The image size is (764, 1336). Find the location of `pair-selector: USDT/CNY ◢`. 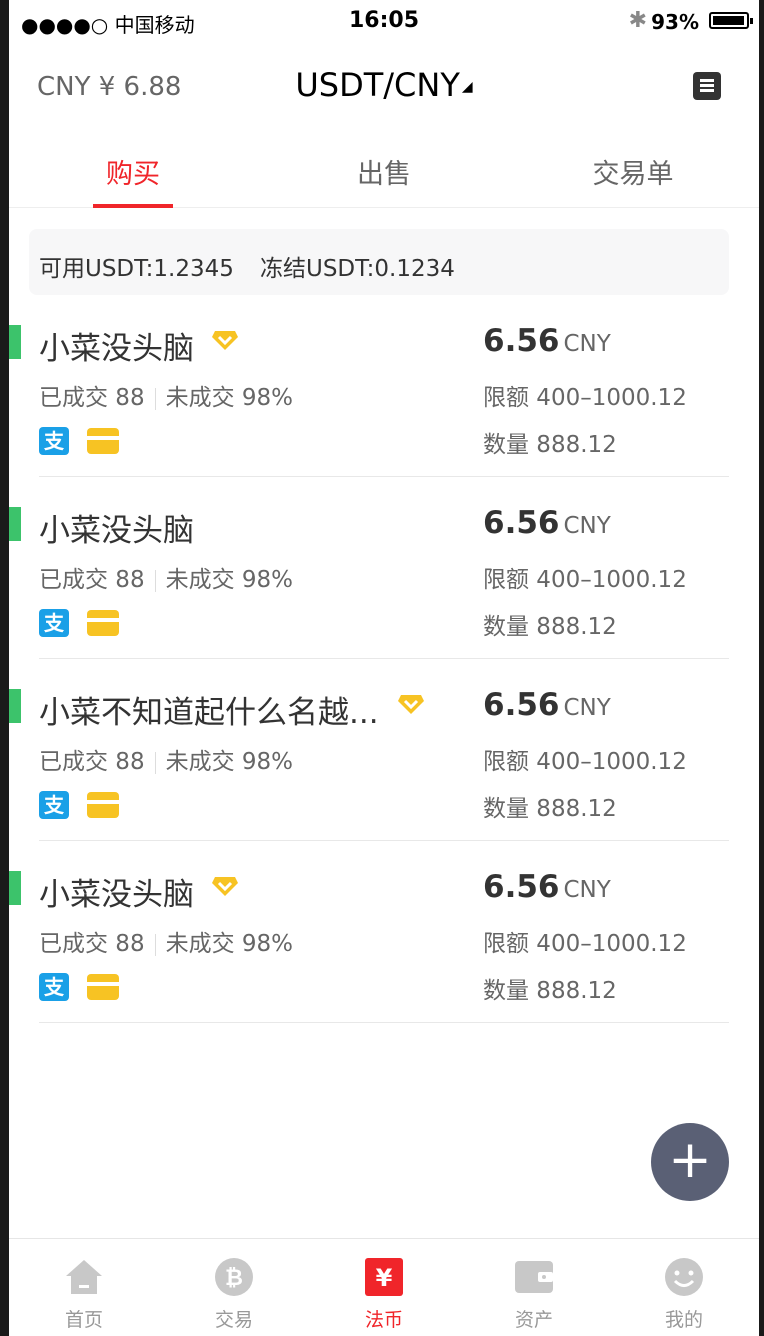

pair-selector: USDT/CNY ◢ is located at coordinates (384, 85).